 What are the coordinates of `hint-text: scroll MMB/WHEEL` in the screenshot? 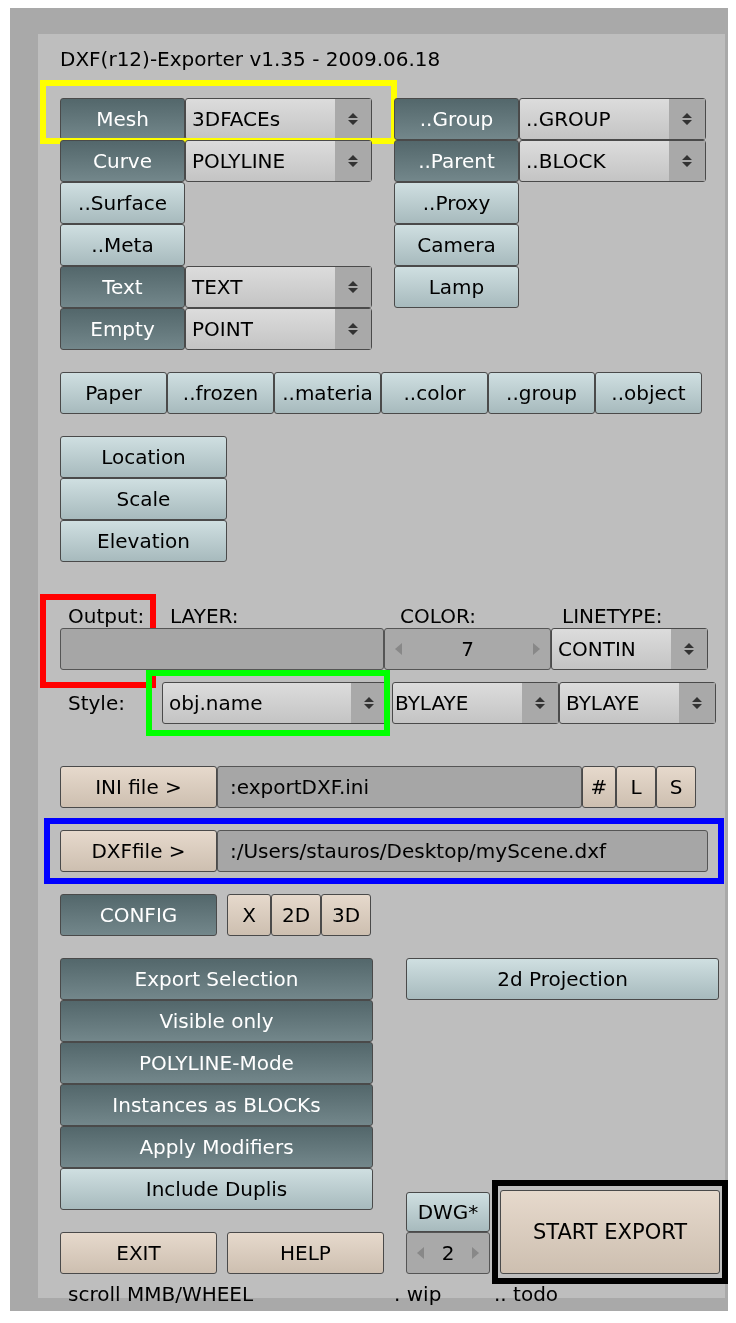 It's located at (161, 1294).